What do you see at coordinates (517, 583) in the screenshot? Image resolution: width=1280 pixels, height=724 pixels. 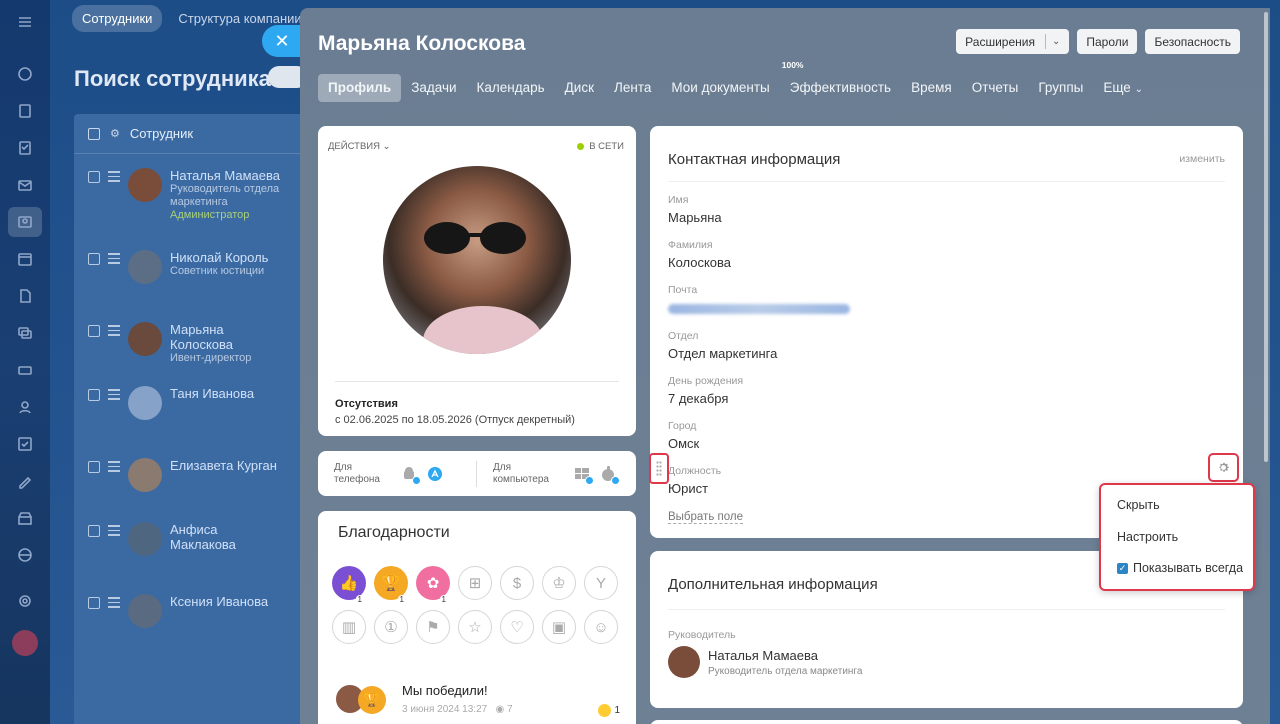 I see `money-bag-icon: $` at bounding box center [517, 583].